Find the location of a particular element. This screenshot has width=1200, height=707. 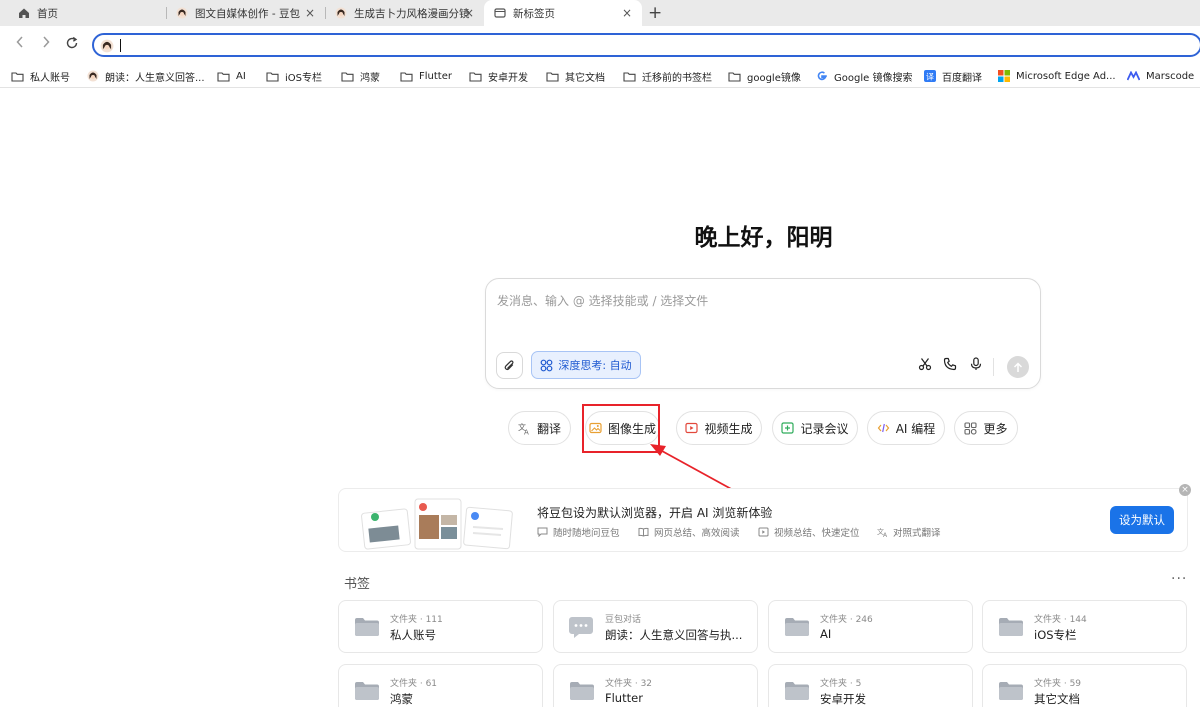

card-meta: 文件夹 · 246 is located at coordinates (846, 620).